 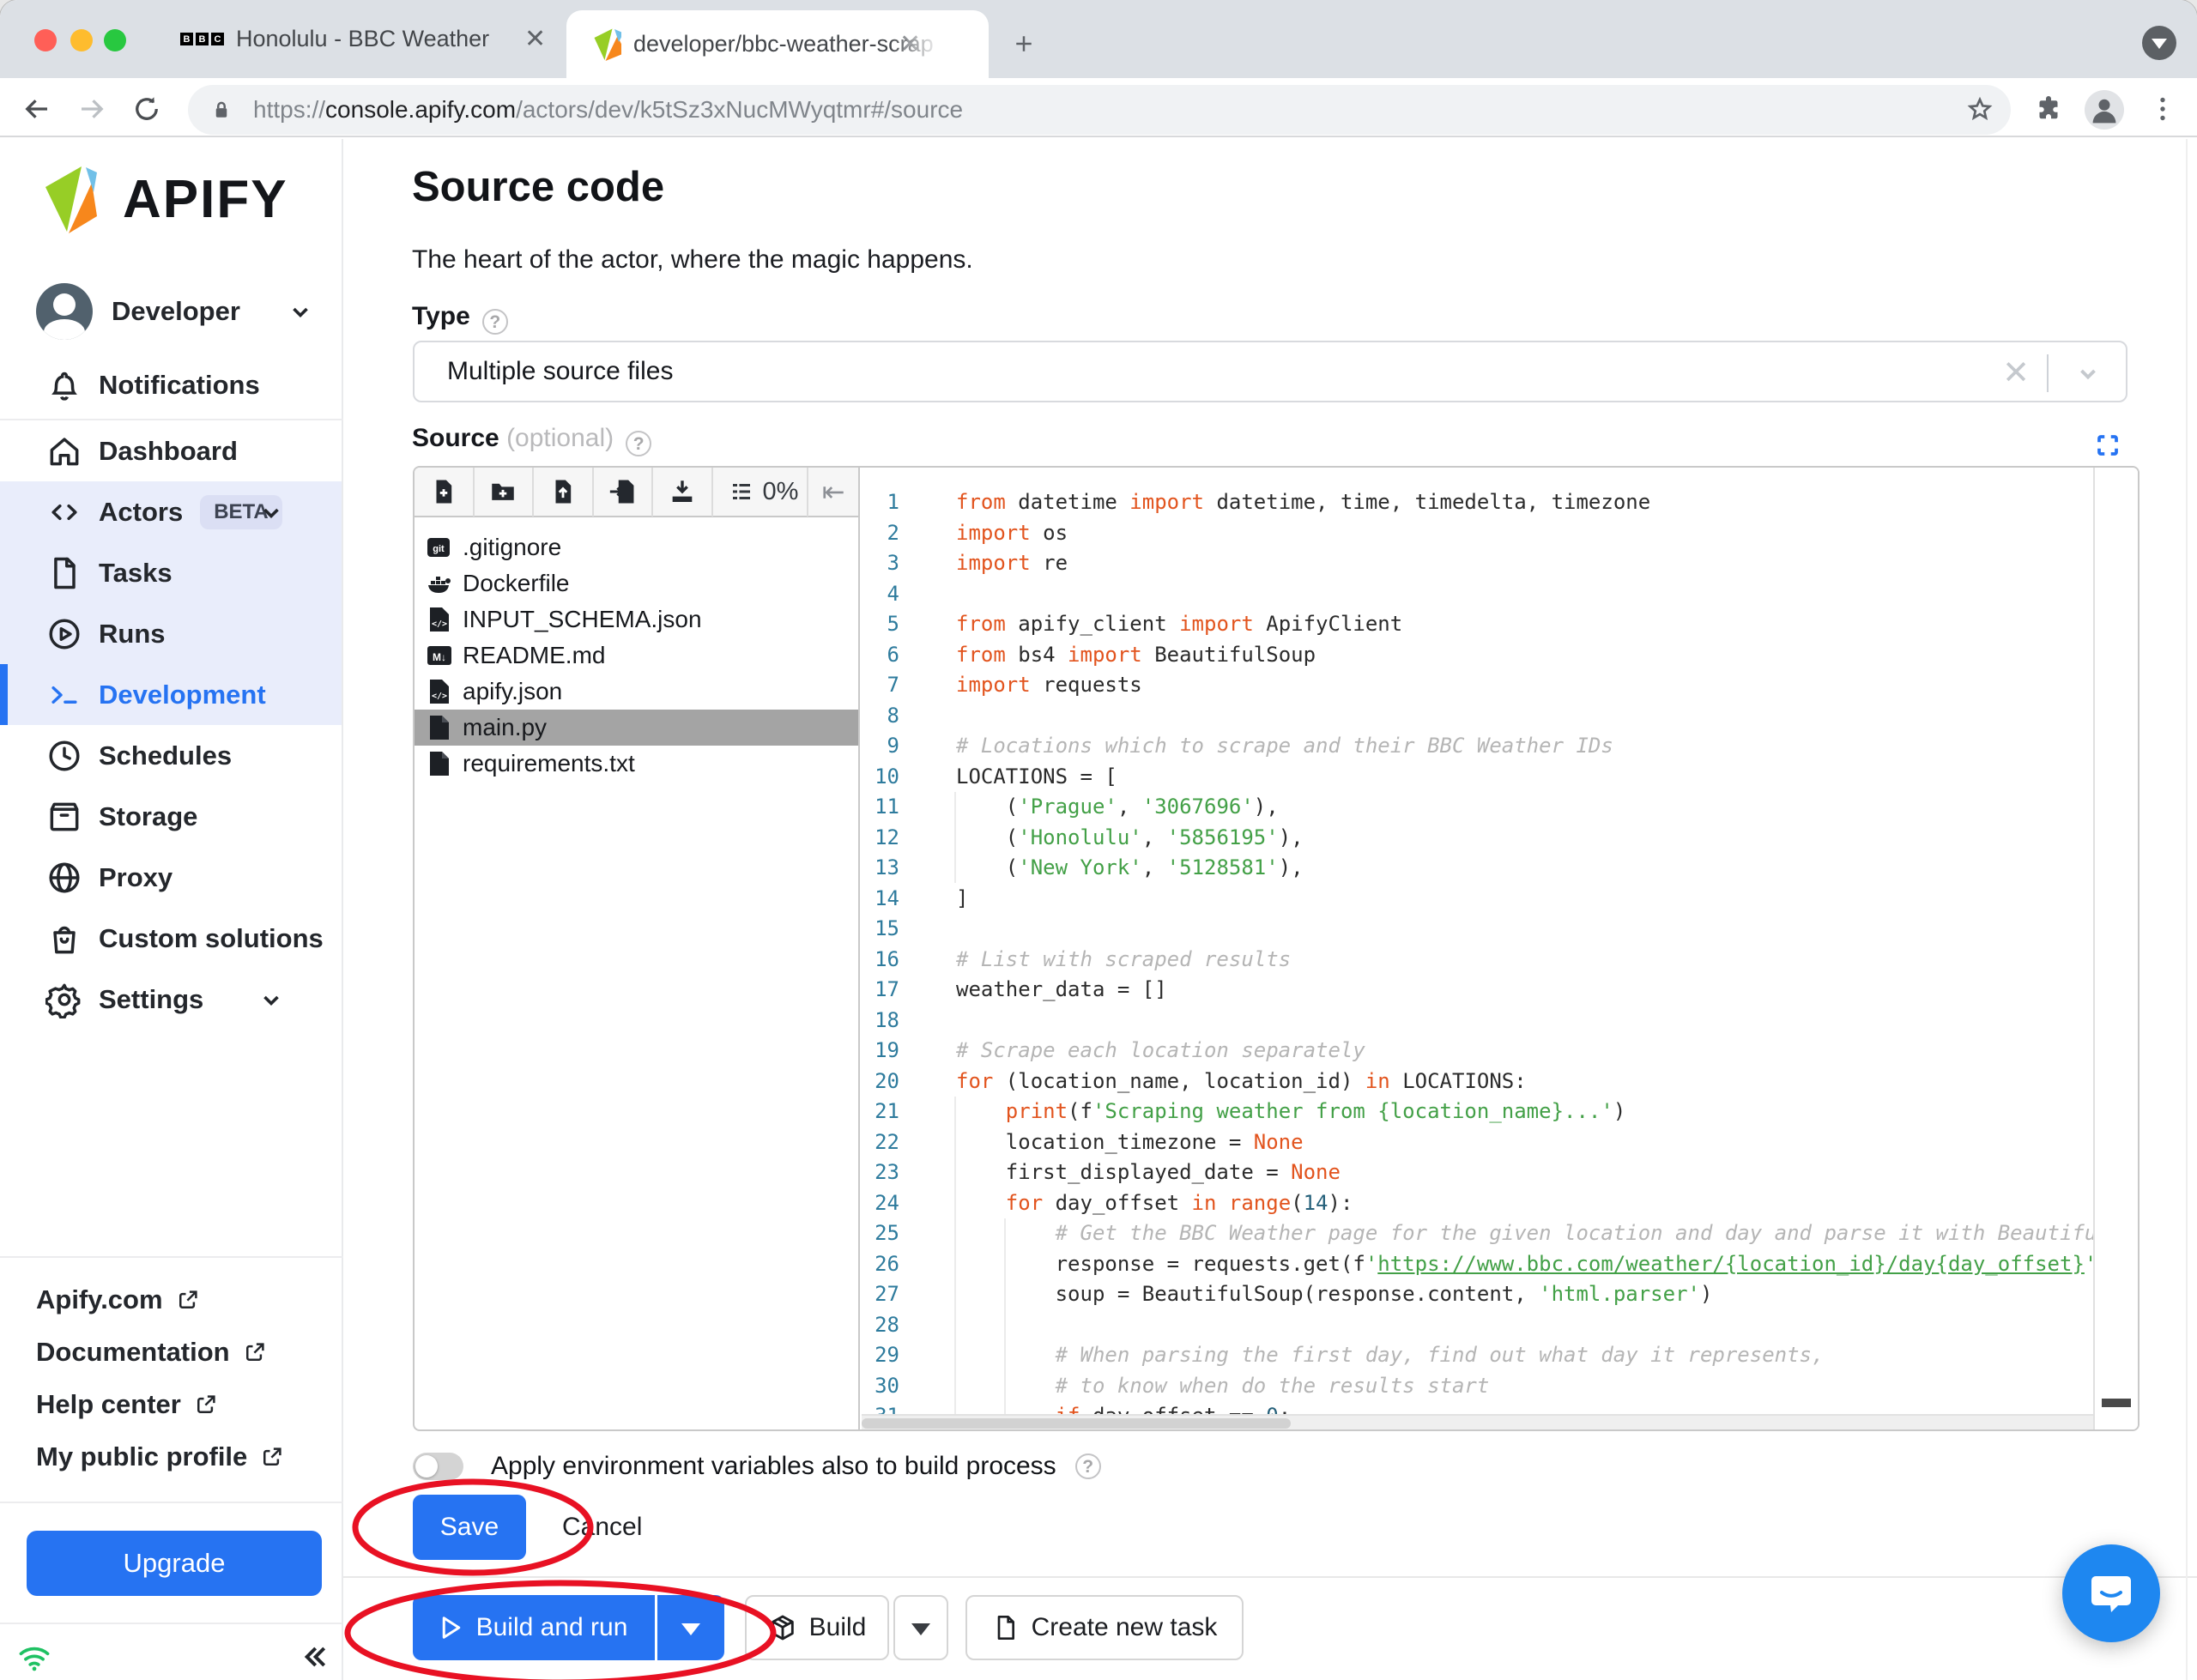 What do you see at coordinates (2108, 445) in the screenshot?
I see `fullscreen-expand-icon` at bounding box center [2108, 445].